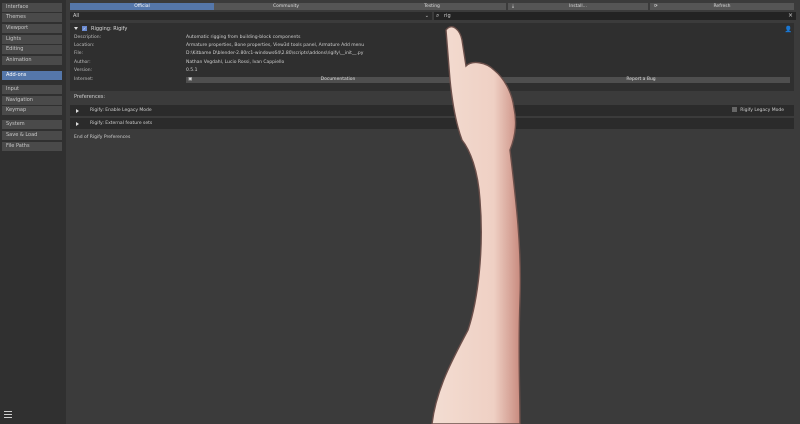 The width and height of the screenshot is (800, 424). I want to click on pointing-finger-and-arm, so click(476, 225).